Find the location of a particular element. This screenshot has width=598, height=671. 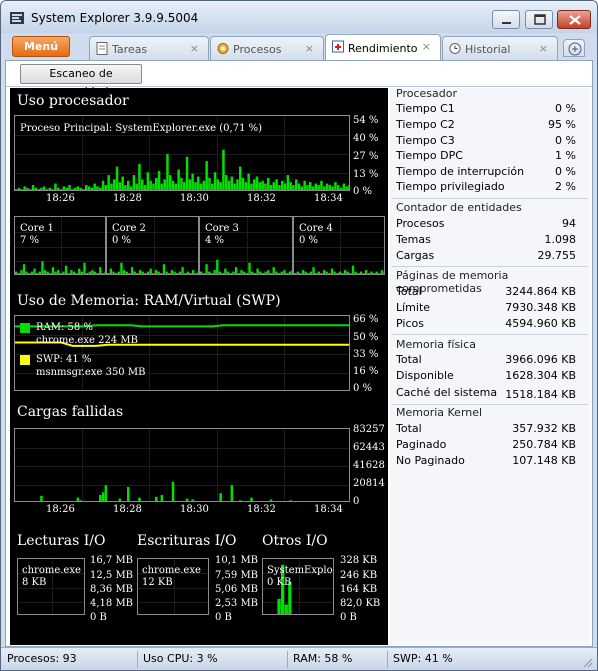

status-divider is located at coordinates (137, 659).